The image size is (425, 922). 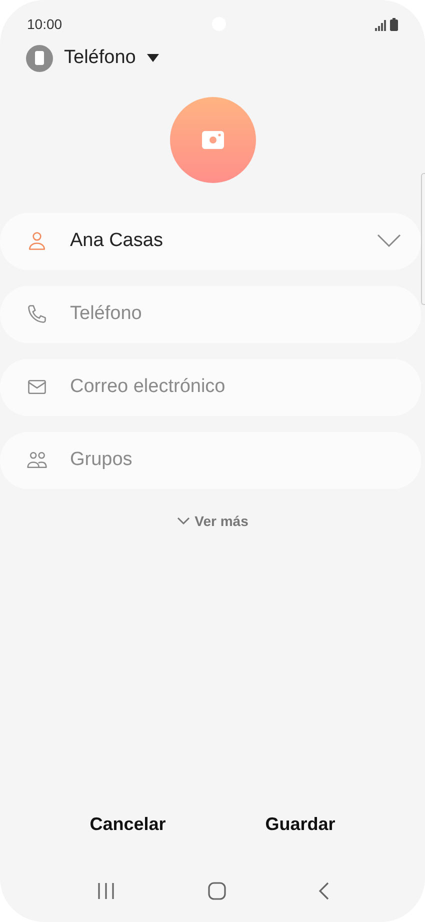 What do you see at coordinates (235, 460) in the screenshot?
I see `text-input: Grupos` at bounding box center [235, 460].